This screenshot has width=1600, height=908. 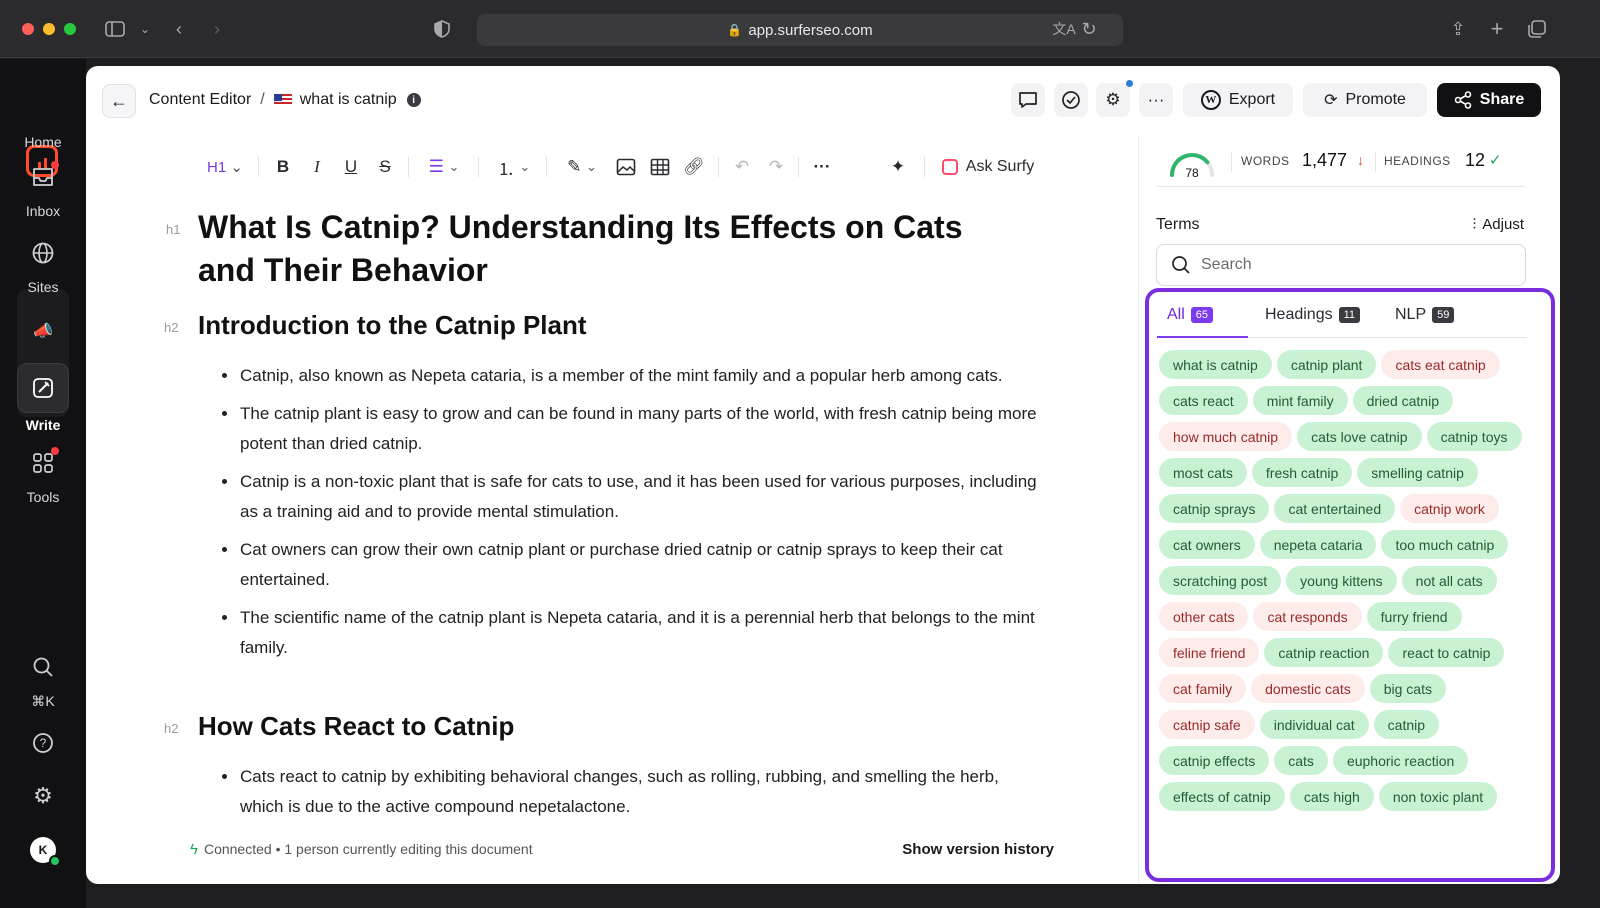 What do you see at coordinates (444, 167) in the screenshot?
I see `align-dropdown: ☰ ⌄` at bounding box center [444, 167].